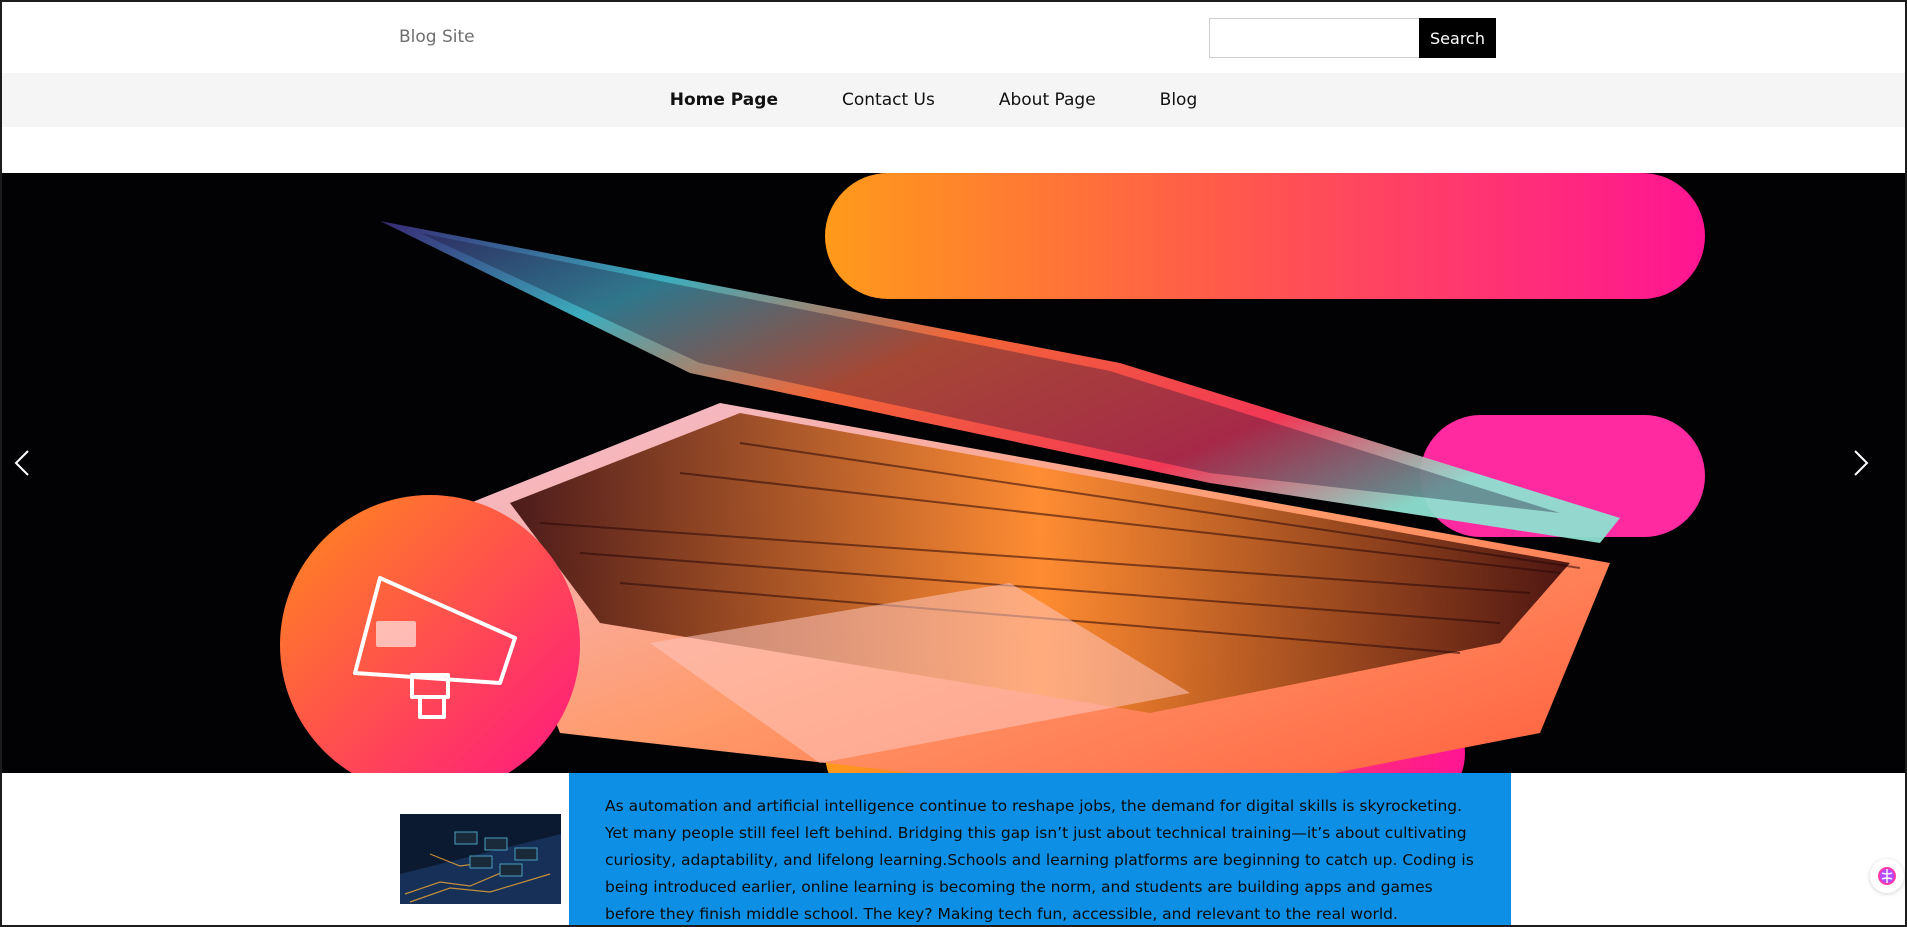  I want to click on site-header: Blog Site Search, so click(953, 36).